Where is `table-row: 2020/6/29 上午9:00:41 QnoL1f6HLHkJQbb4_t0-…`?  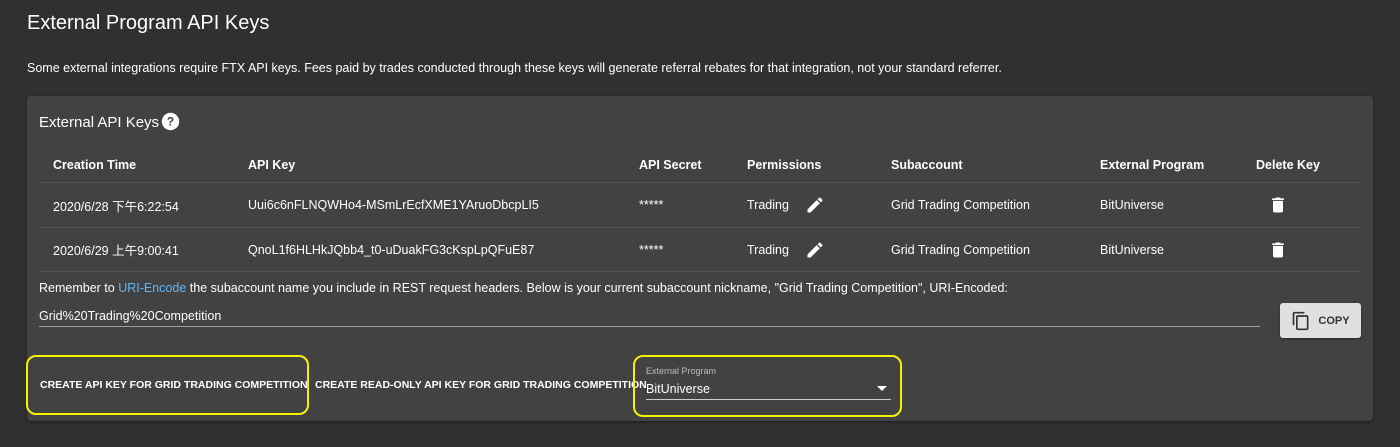
table-row: 2020/6/29 上午9:00:41 QnoL1f6HLHkJQbb4_t0-… is located at coordinates (700, 249).